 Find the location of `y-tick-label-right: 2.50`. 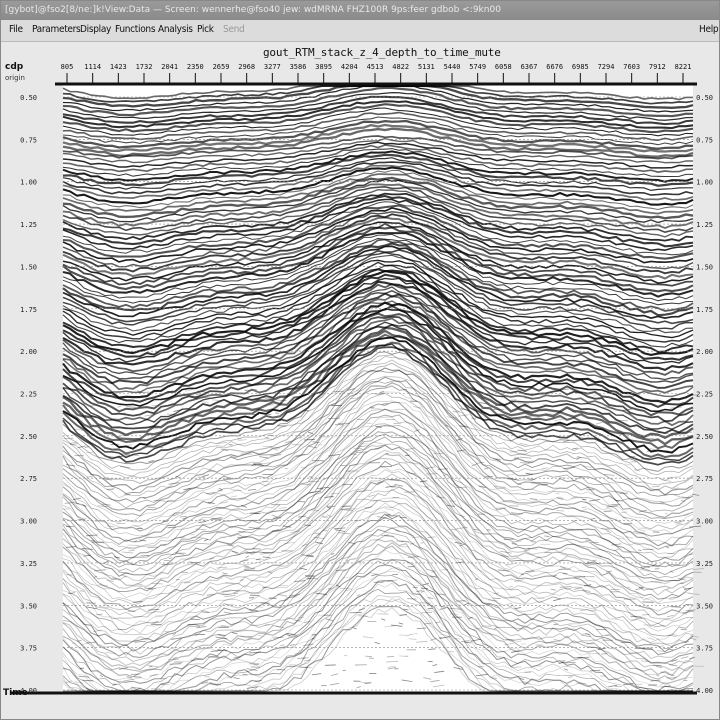

y-tick-label-right: 2.50 is located at coordinates (704, 437).